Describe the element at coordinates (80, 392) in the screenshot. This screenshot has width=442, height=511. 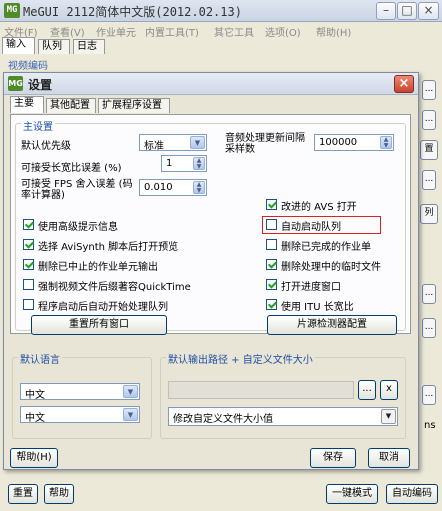
I see `language-select-1: 中文 ▼` at that location.